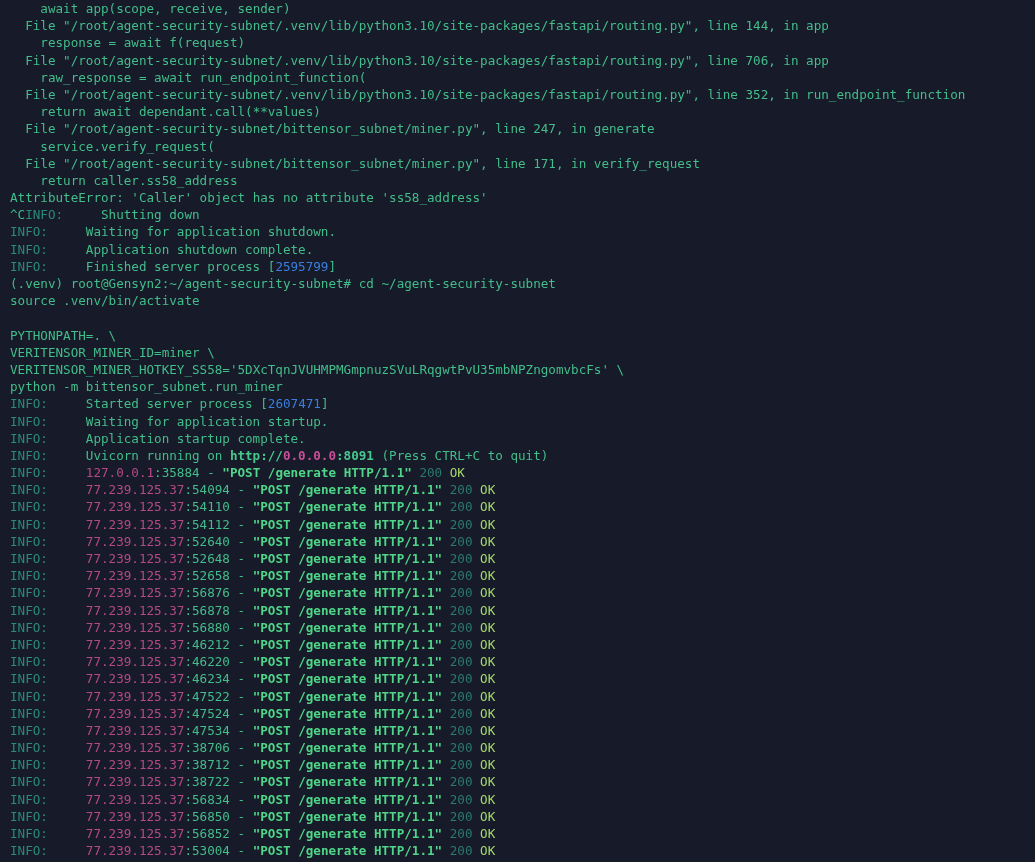 This screenshot has width=1035, height=862. Describe the element at coordinates (150, 215) in the screenshot. I see `terminal-text: Shutting down` at that location.